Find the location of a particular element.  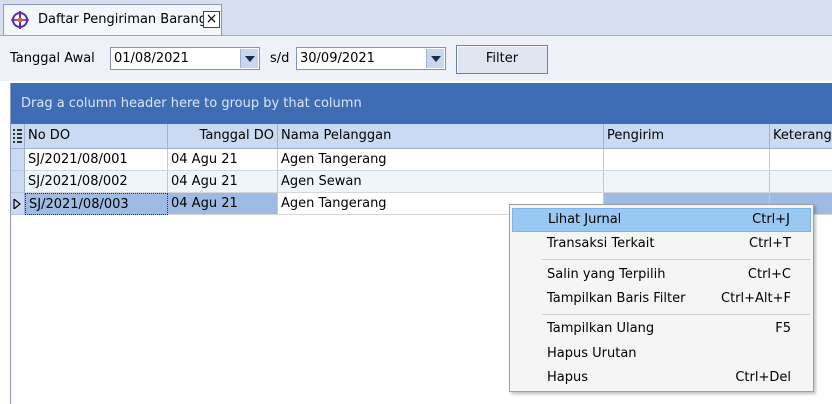

menu-item-label: Tampilkan Ulang is located at coordinates (601, 328).